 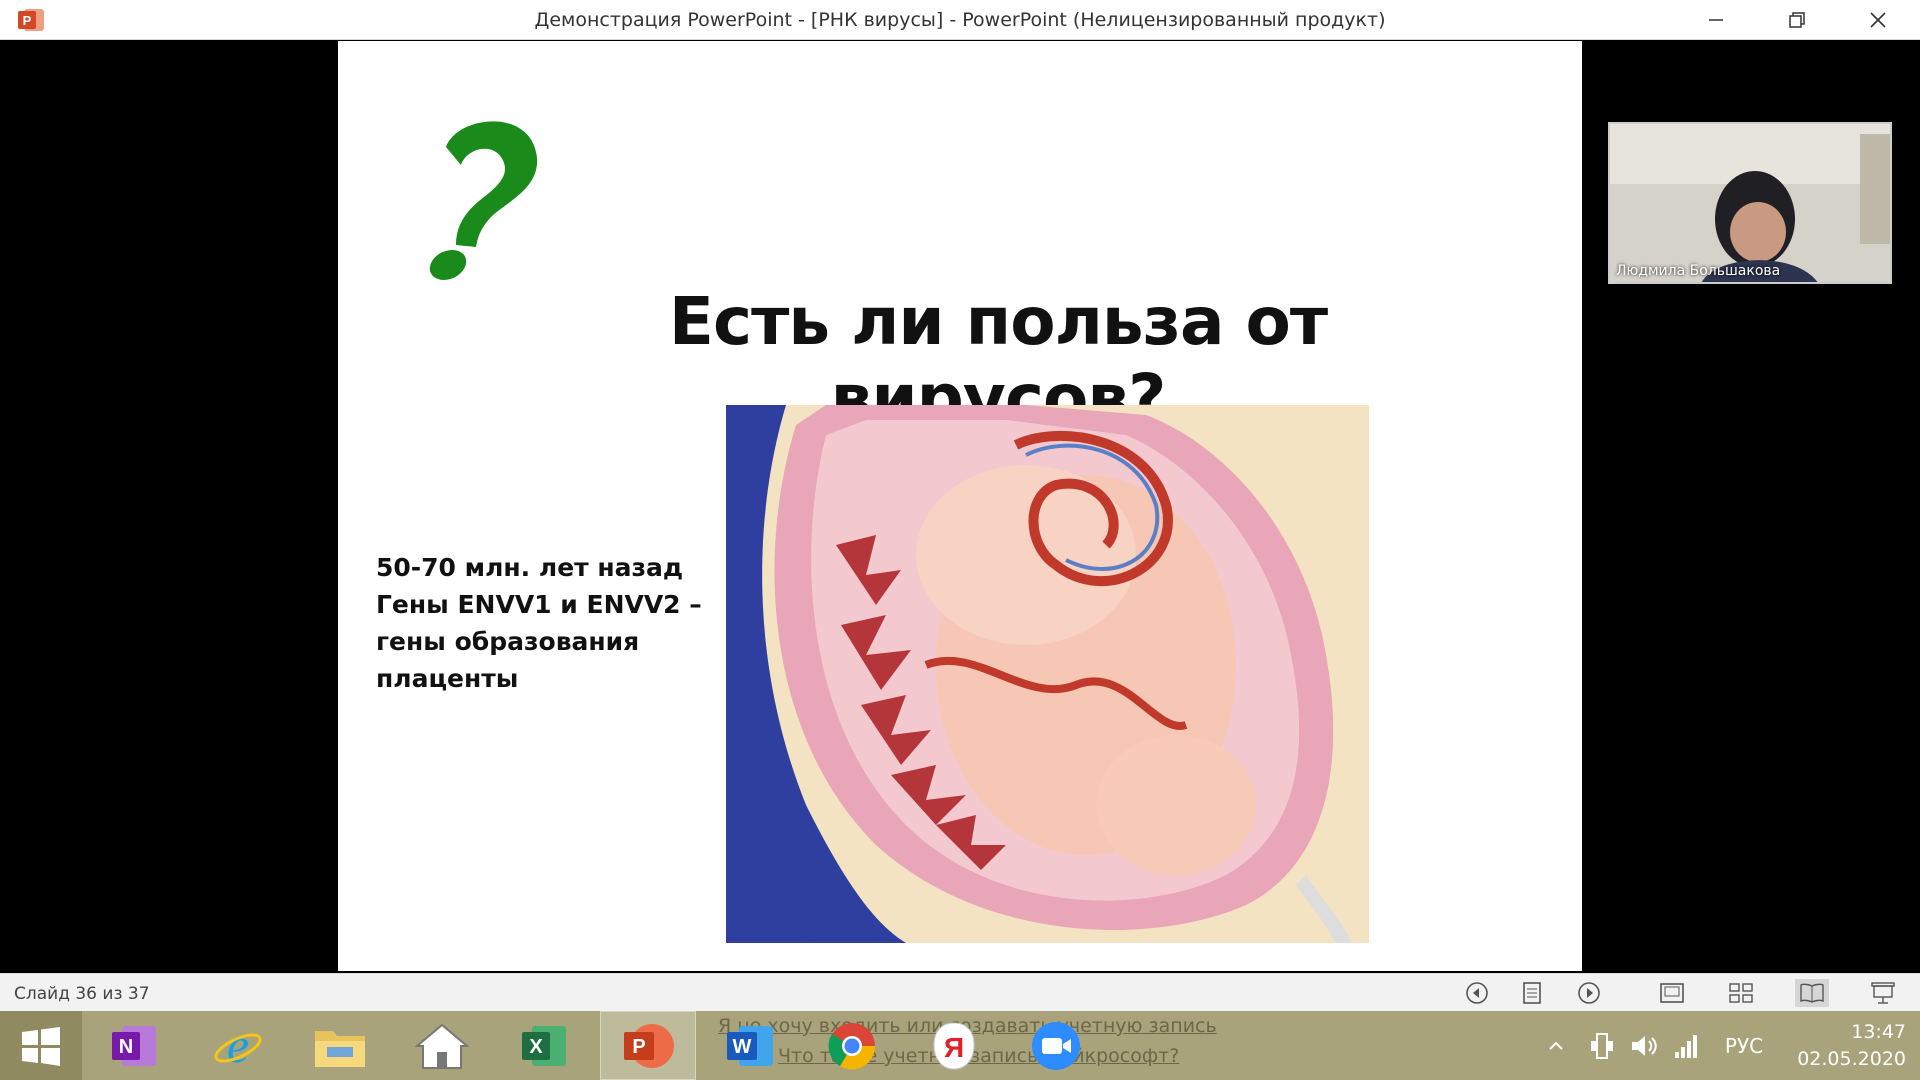 I want to click on file-explorer-icon, so click(x=340, y=1048).